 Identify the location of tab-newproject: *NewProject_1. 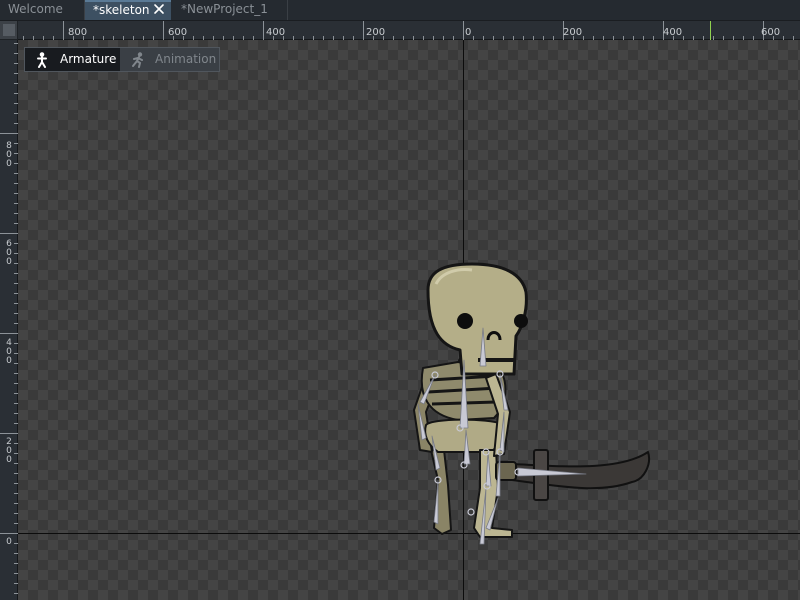
(230, 10).